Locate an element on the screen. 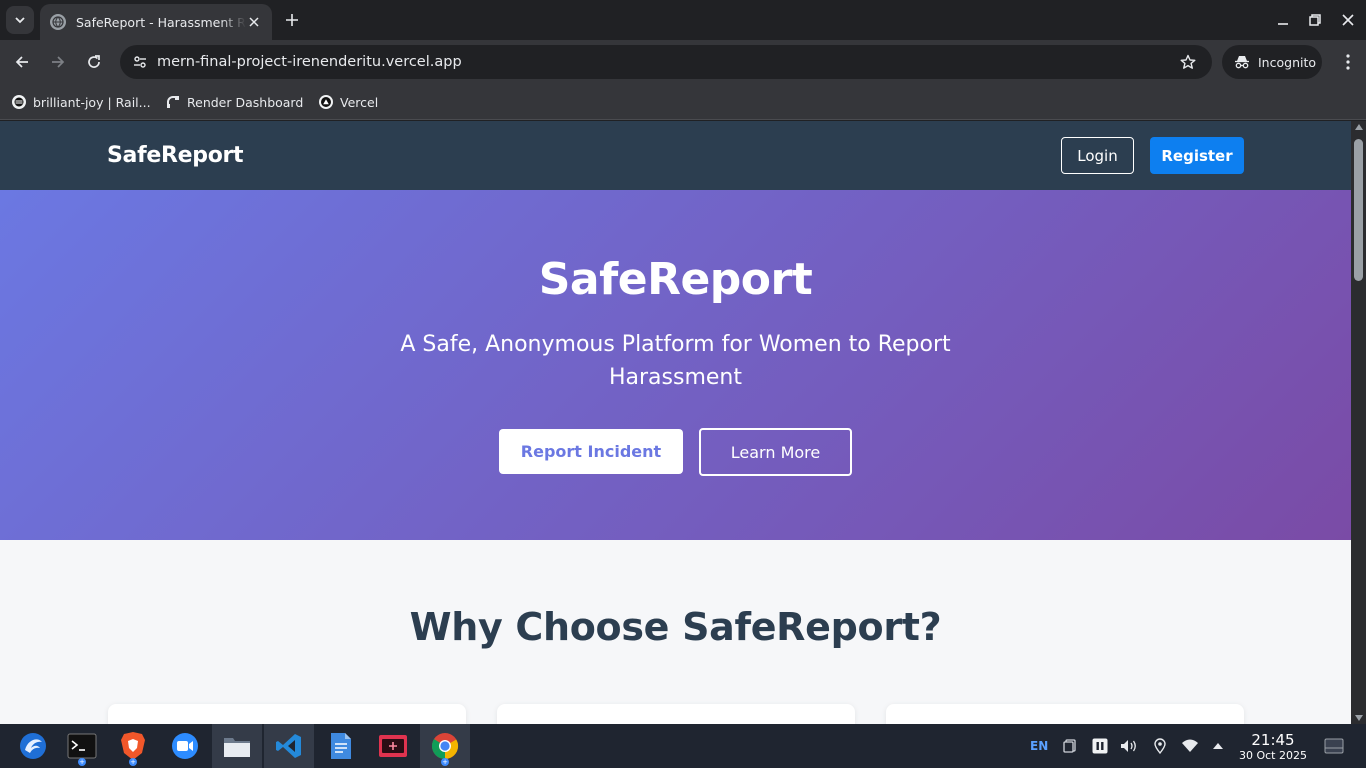 This screenshot has height=768, width=1366. arrow-left-icon is located at coordinates (21, 62).